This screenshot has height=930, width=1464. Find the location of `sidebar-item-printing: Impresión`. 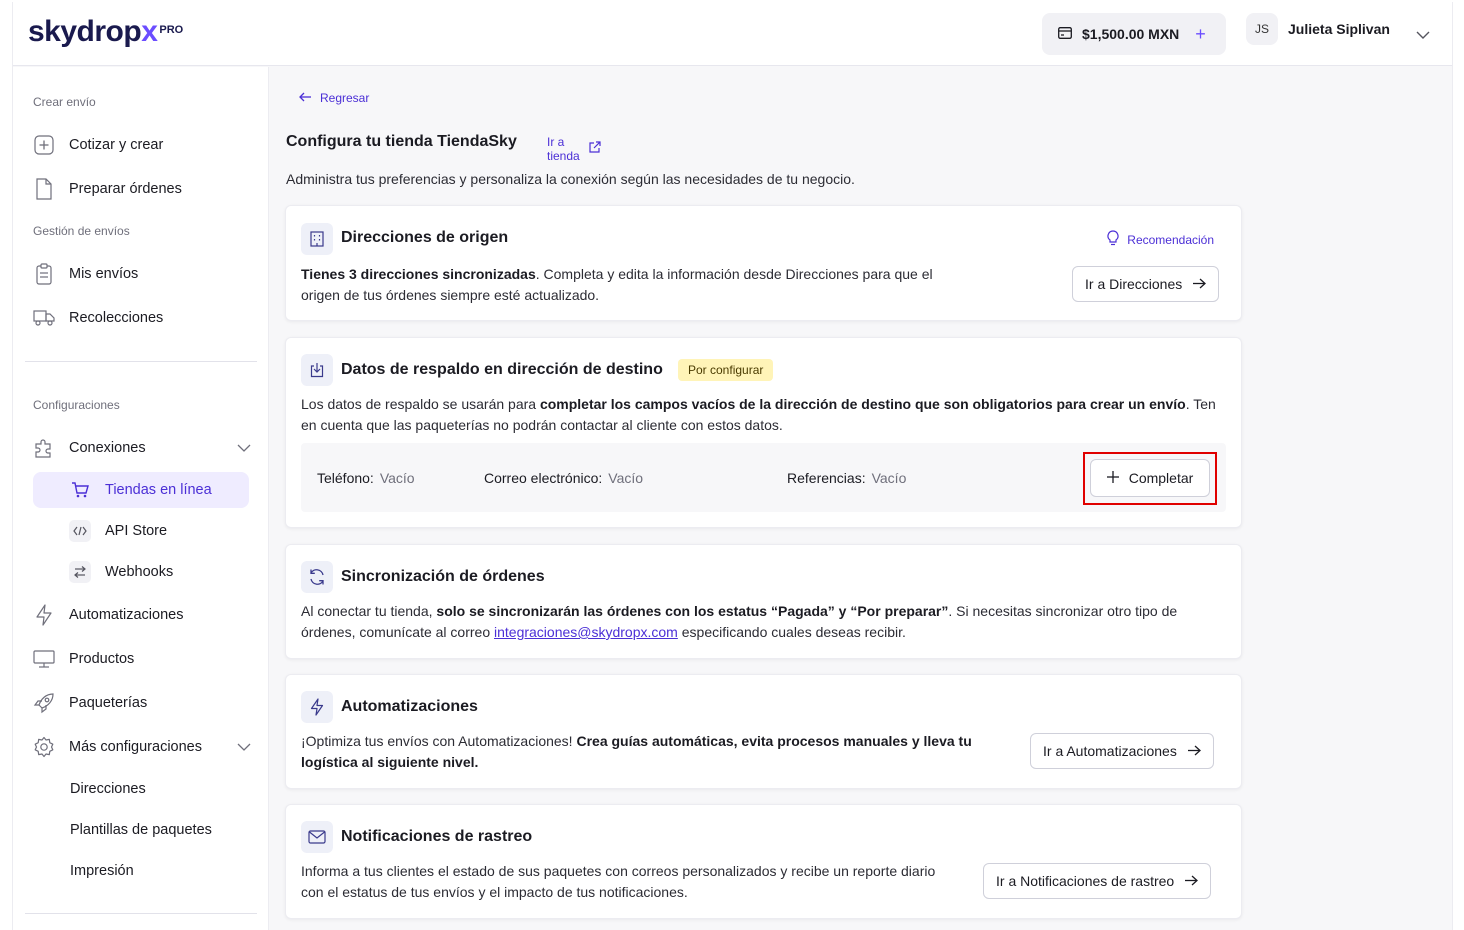

sidebar-item-printing: Impresión is located at coordinates (142, 871).